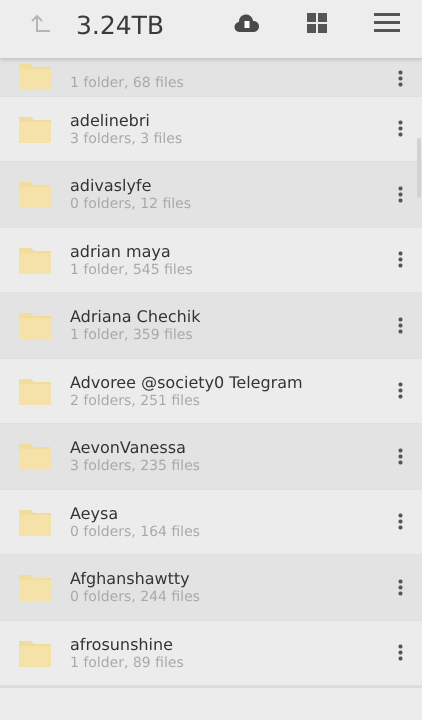 This screenshot has height=720, width=422. What do you see at coordinates (128, 448) in the screenshot?
I see `folder-name: AevonVanessa` at bounding box center [128, 448].